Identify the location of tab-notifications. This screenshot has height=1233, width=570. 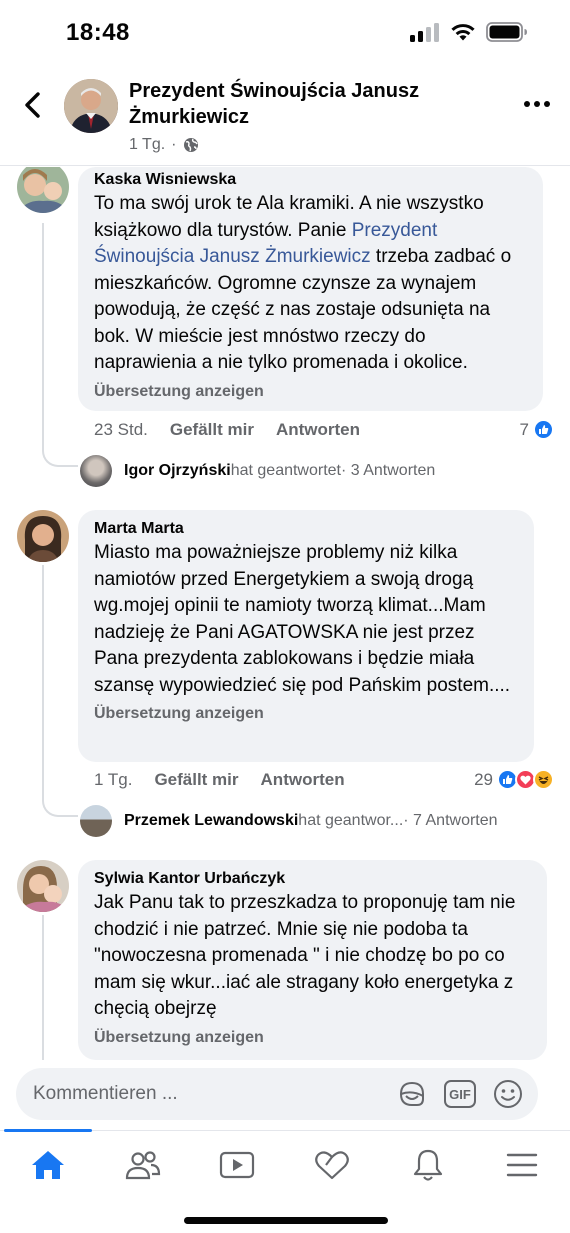
(428, 1165).